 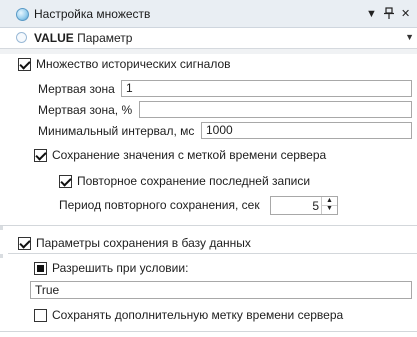 I want to click on allow-condition-label: Разрешить при условии:, so click(x=120, y=268).